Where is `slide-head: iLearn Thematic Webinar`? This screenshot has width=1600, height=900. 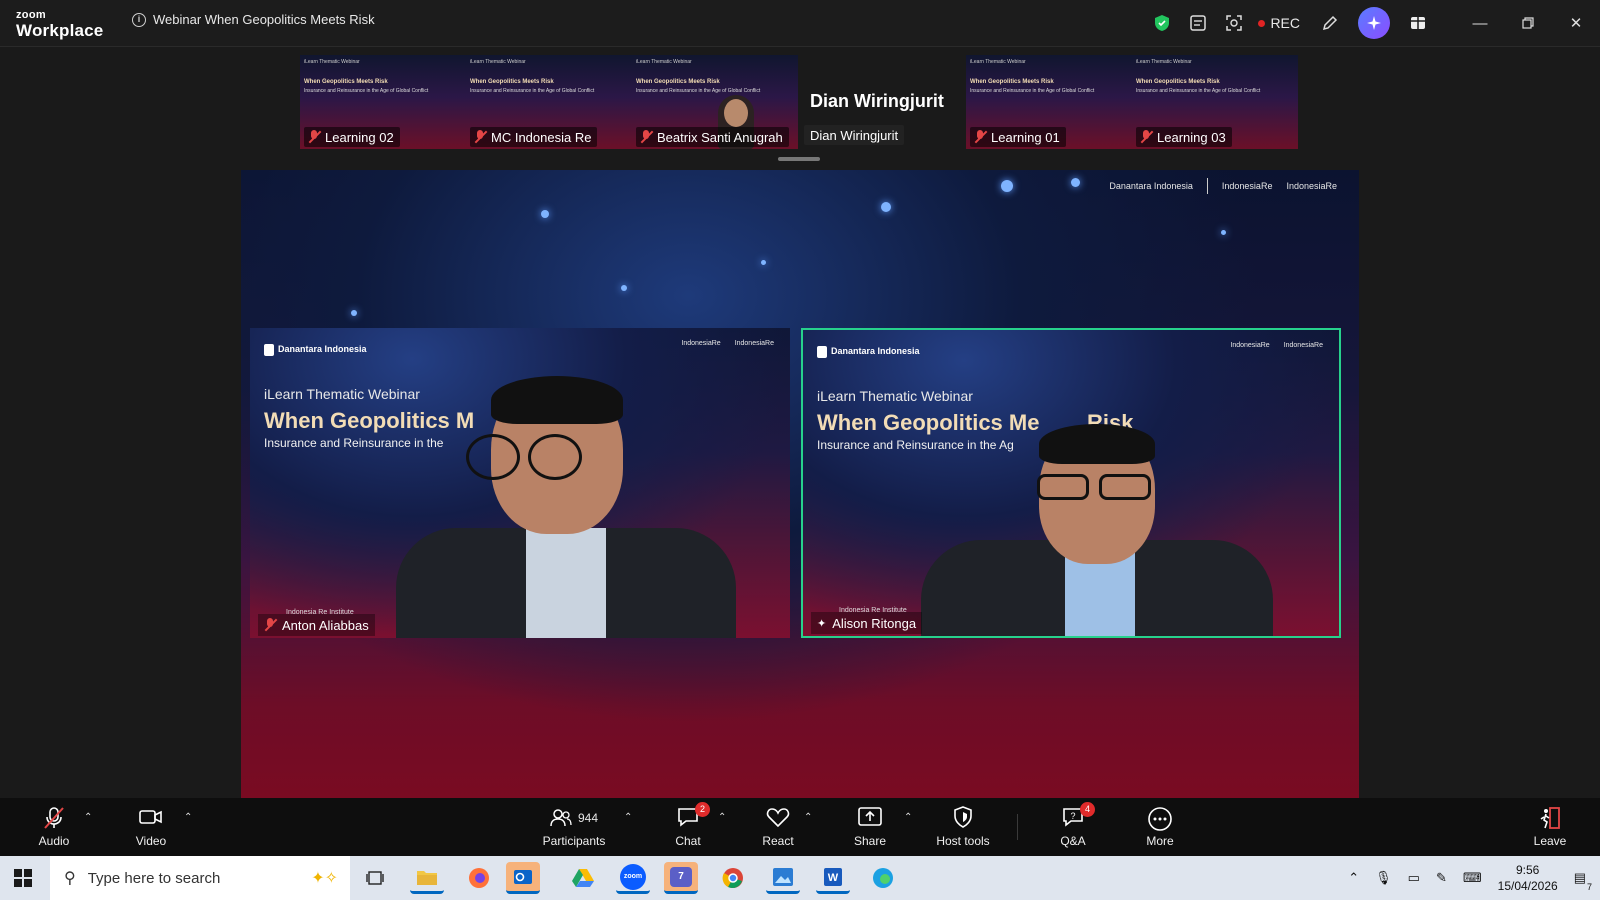 slide-head: iLearn Thematic Webinar is located at coordinates (895, 396).